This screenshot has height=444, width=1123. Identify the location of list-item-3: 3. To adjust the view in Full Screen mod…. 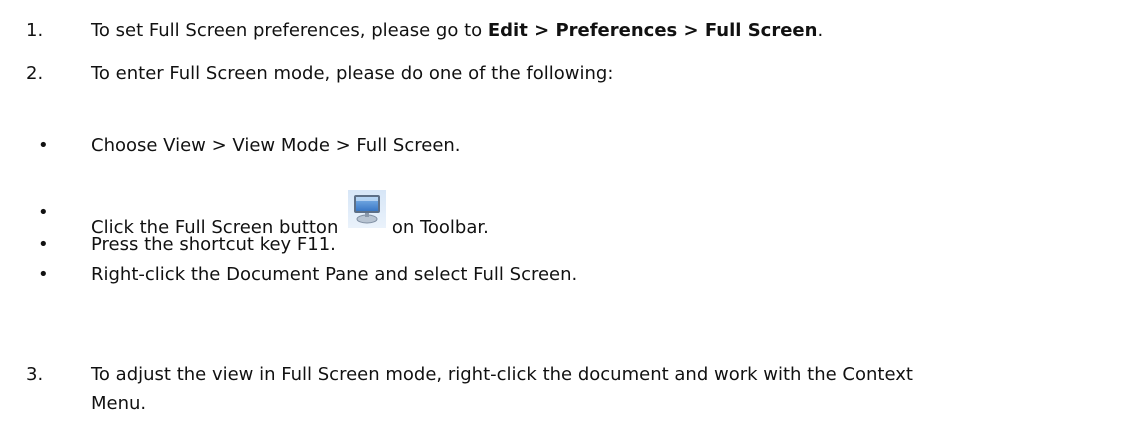
(571, 394).